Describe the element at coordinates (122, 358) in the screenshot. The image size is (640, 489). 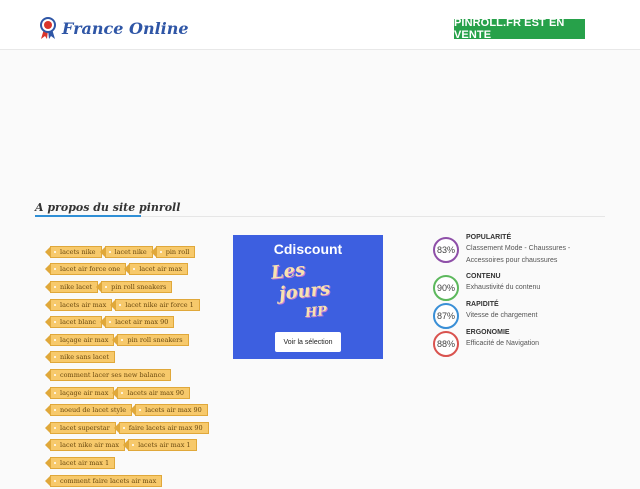
I see `tag-row: nike sans lacet` at that location.